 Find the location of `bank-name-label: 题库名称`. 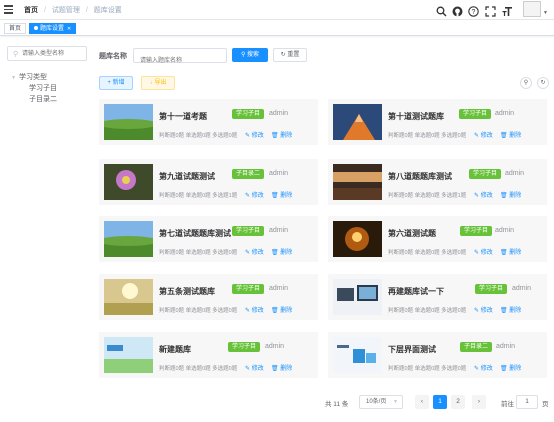

bank-name-label: 题库名称 is located at coordinates (113, 56).